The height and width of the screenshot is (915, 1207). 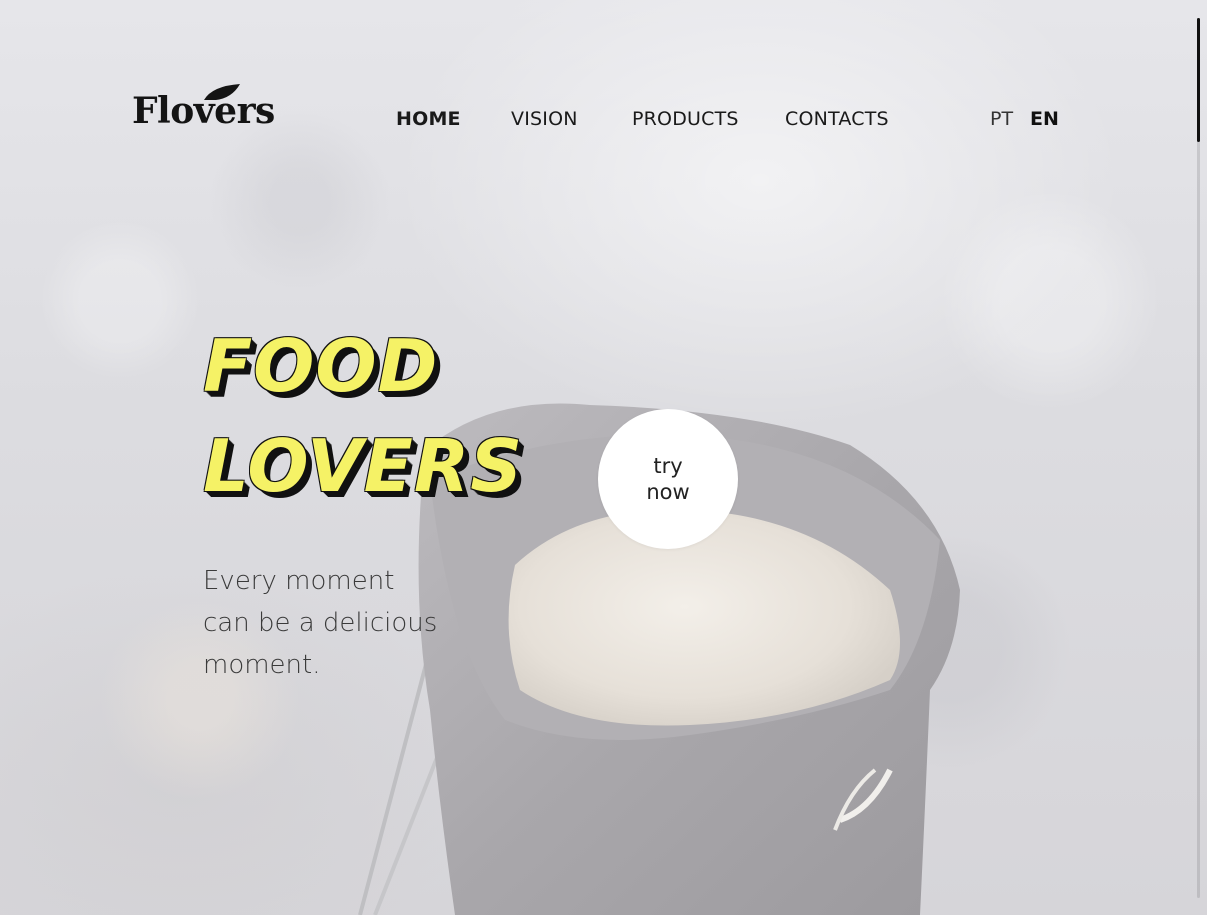 What do you see at coordinates (544, 119) in the screenshot?
I see `nav-item-vision: VISION` at bounding box center [544, 119].